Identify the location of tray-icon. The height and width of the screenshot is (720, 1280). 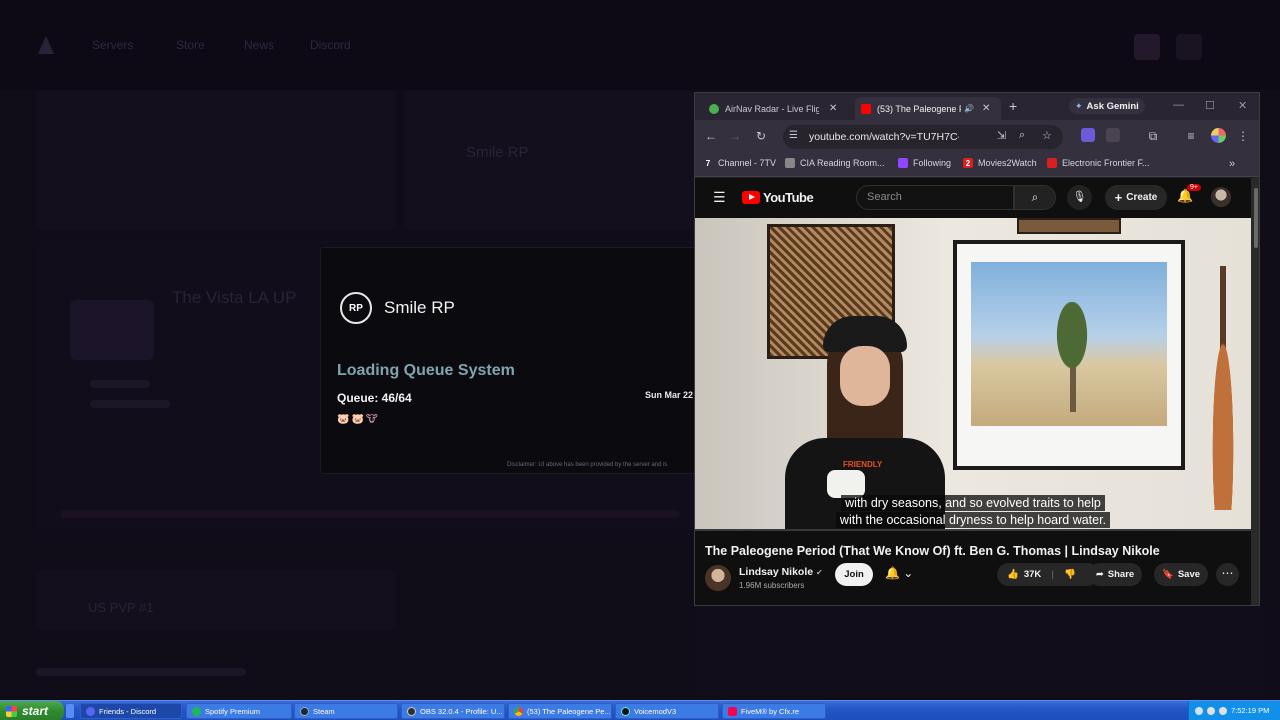
(1199, 711).